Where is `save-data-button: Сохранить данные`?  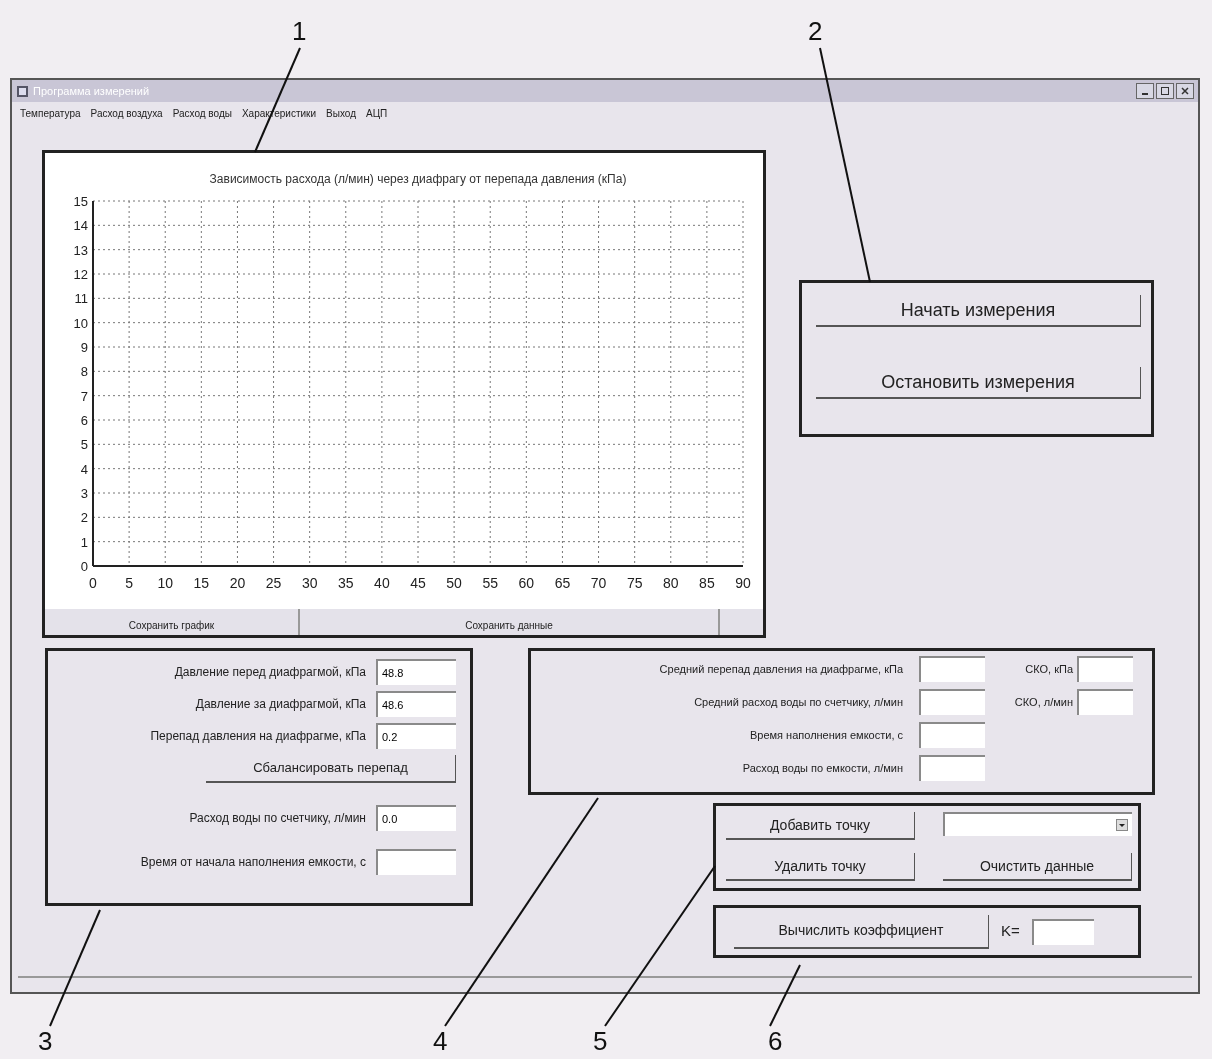 save-data-button: Сохранить данные is located at coordinates (510, 622).